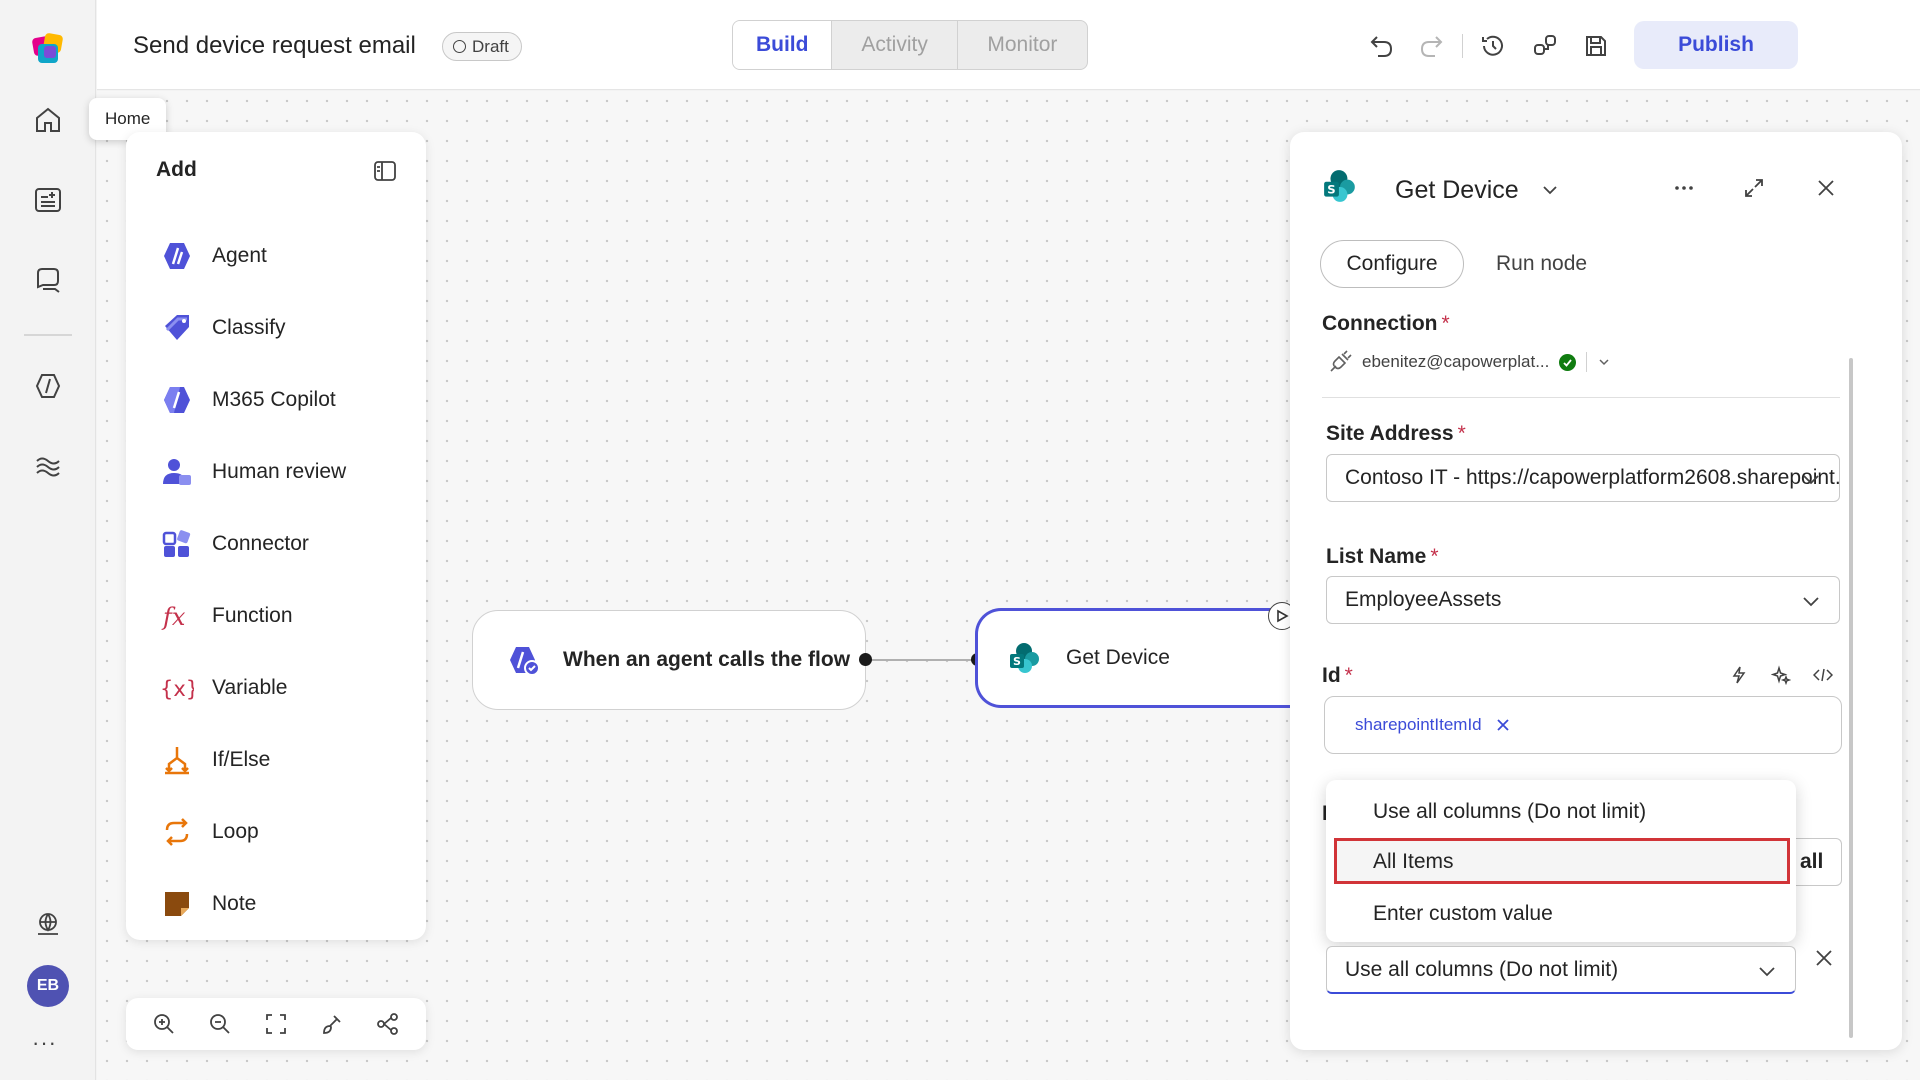 The image size is (1920, 1080). I want to click on add-item-label: Human review, so click(279, 471).